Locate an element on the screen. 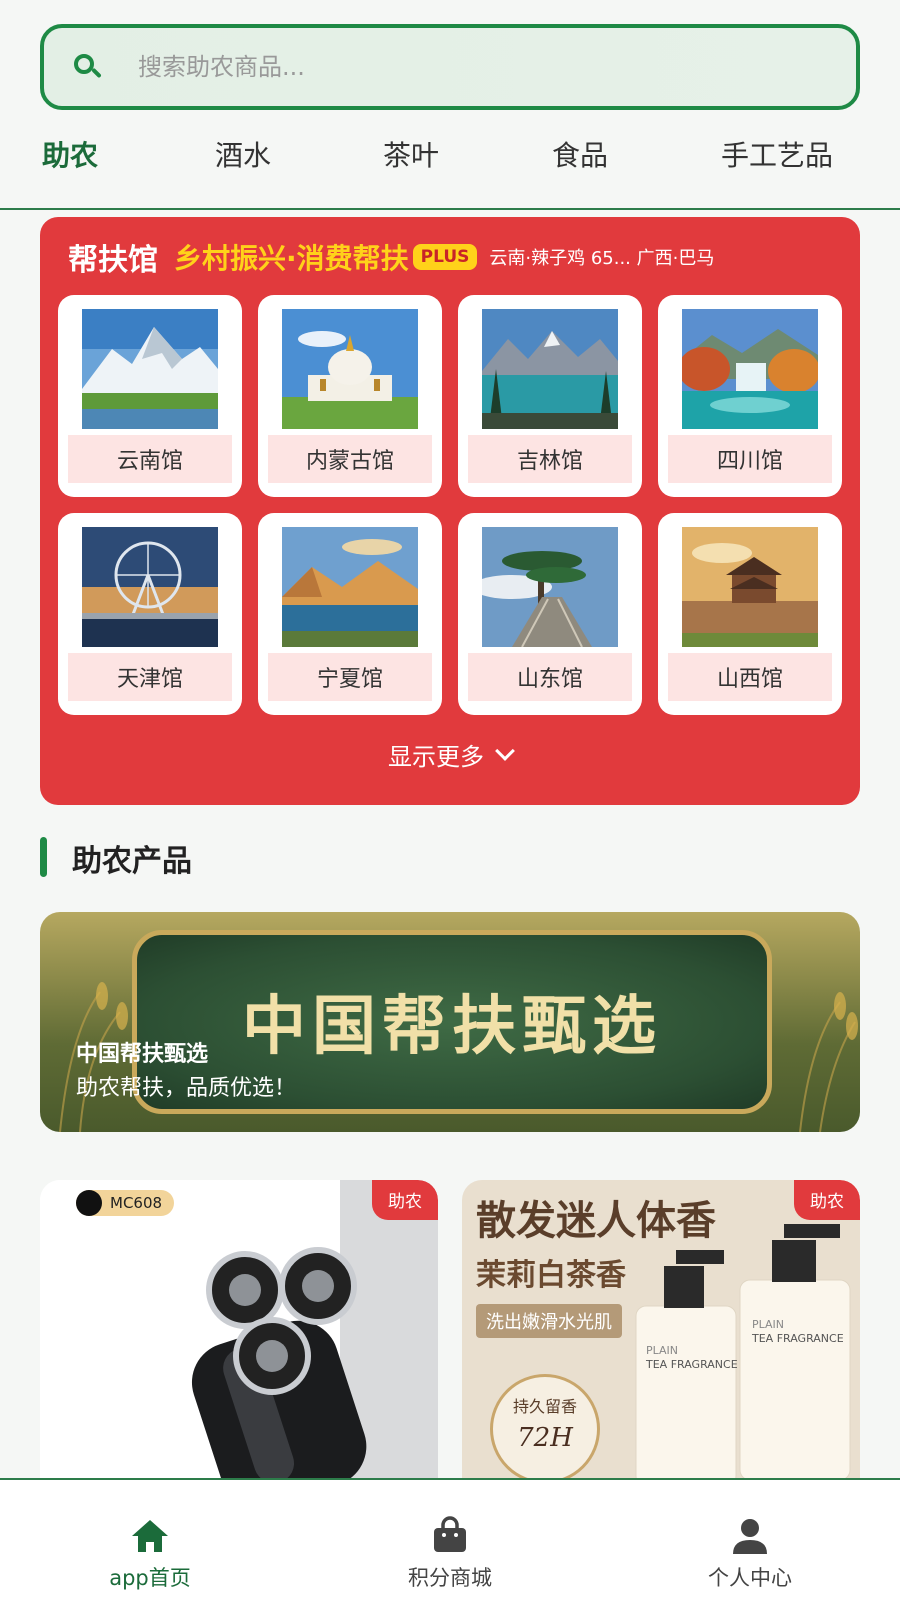  pavilion-header: 帮扶馆 乡村振兴·消费帮扶 PLUS 云南·辣子鸡 65... 广西·巴马 is located at coordinates (391, 257).